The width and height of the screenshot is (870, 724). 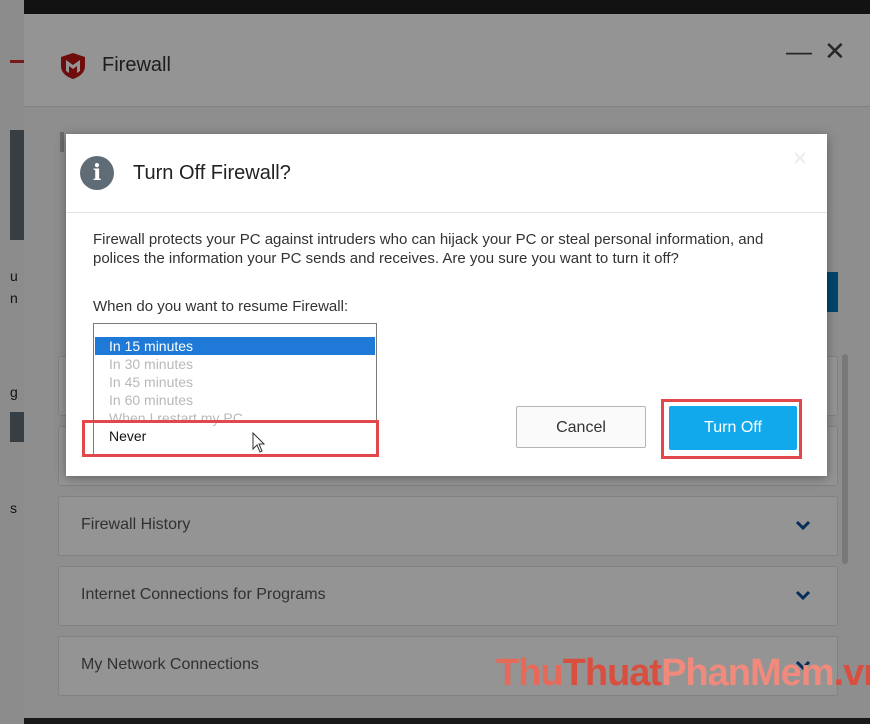 I want to click on watermark-part: PhanMem, so click(x=747, y=673).